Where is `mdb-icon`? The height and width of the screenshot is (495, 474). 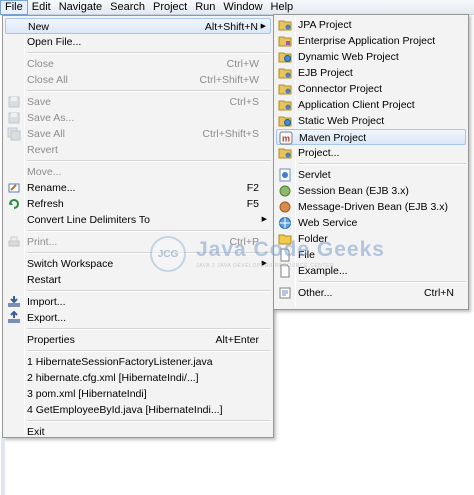 mdb-icon is located at coordinates (285, 207).